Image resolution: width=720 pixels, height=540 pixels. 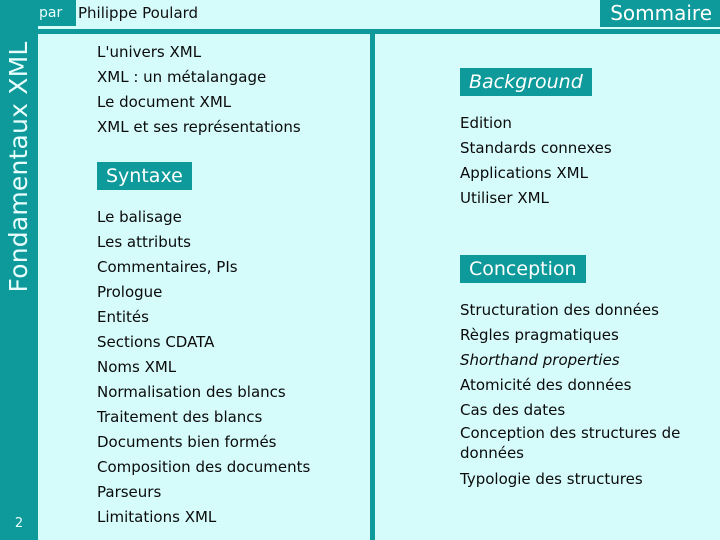 I want to click on list-item: Cas des dates, so click(x=585, y=410).